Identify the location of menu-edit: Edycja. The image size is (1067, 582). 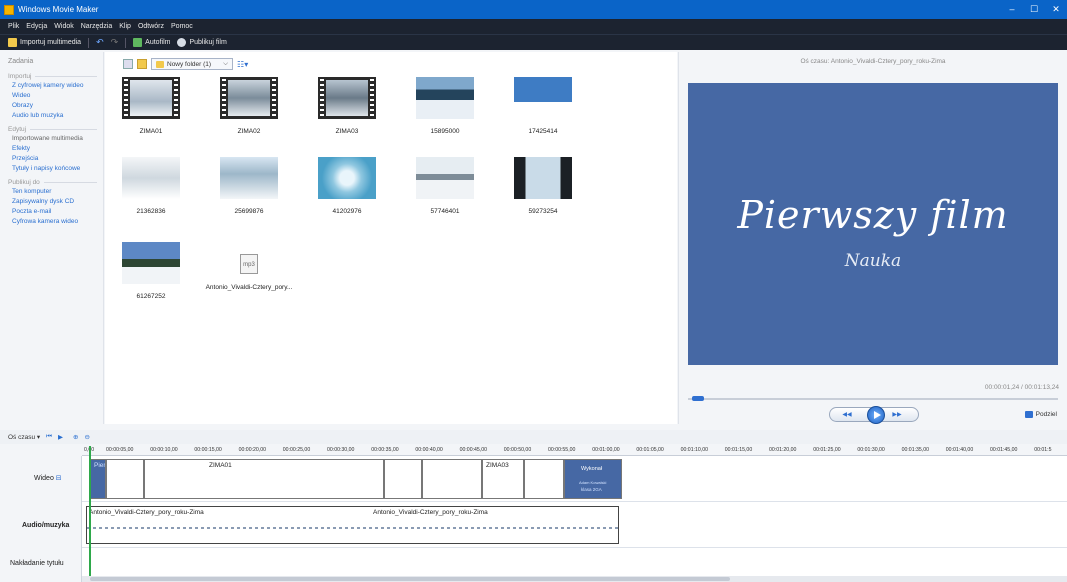
(36, 26).